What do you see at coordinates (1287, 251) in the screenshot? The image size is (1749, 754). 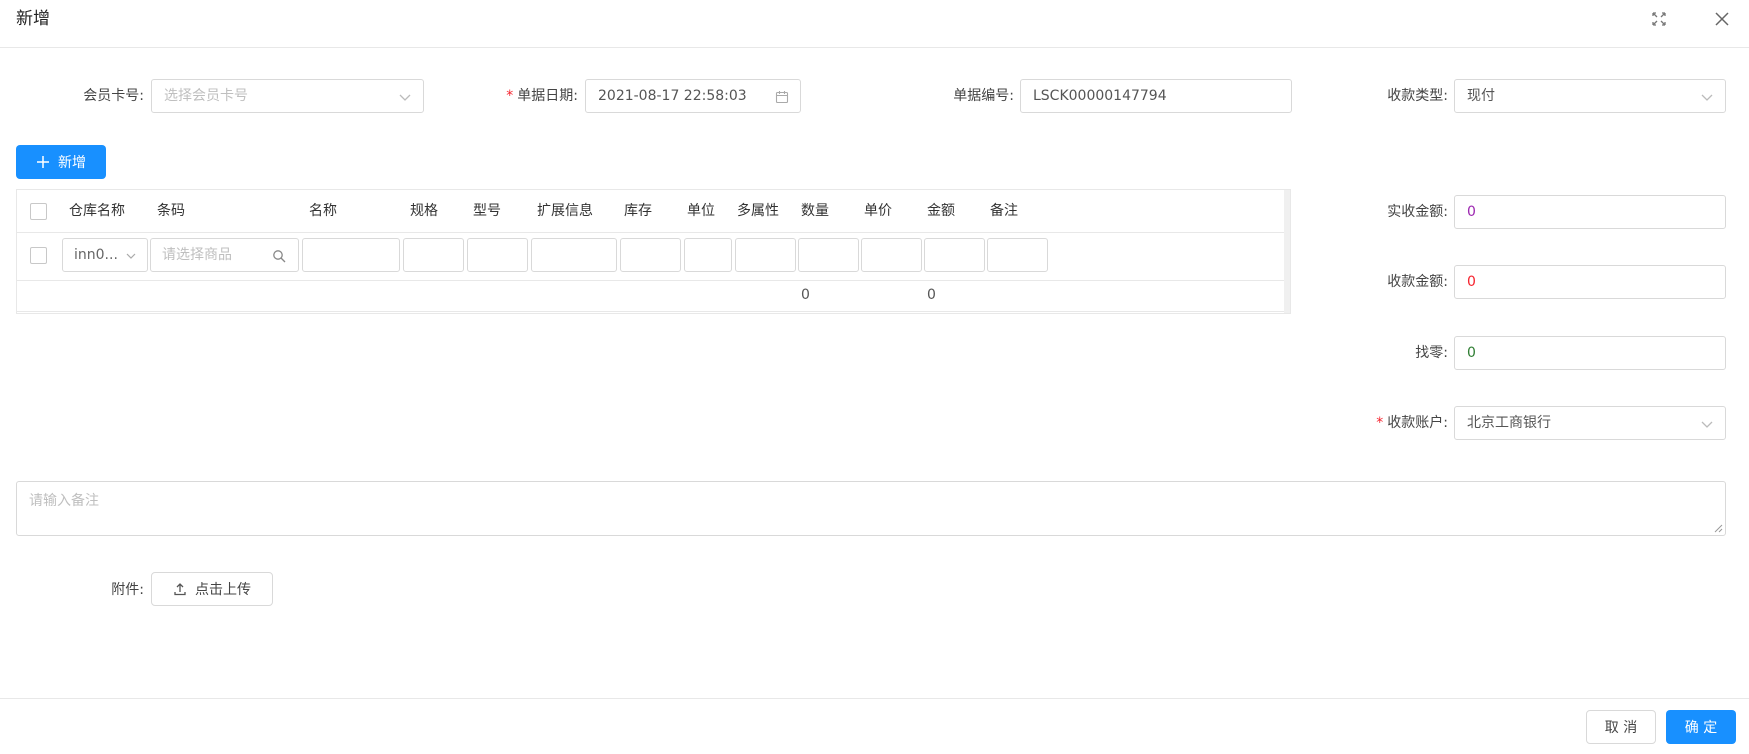 I see `table-scrollbar` at bounding box center [1287, 251].